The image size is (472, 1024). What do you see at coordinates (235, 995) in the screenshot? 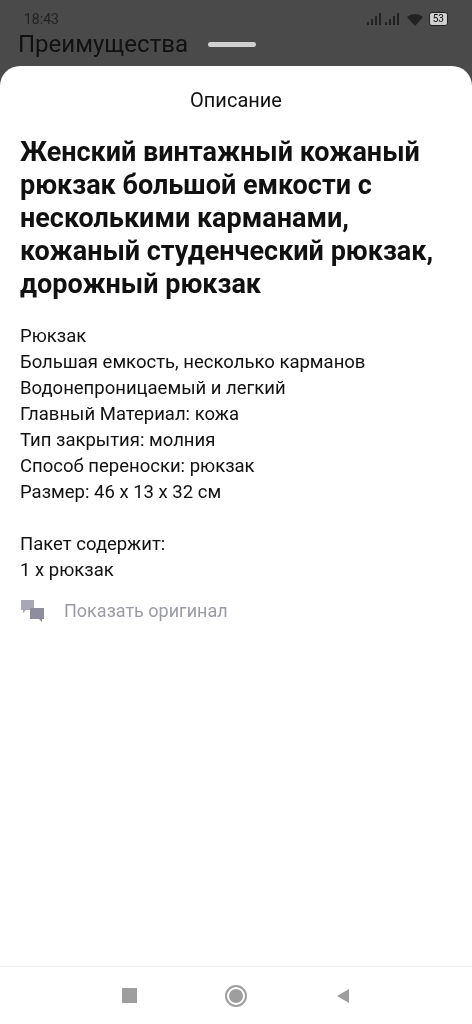
I see `home-button` at bounding box center [235, 995].